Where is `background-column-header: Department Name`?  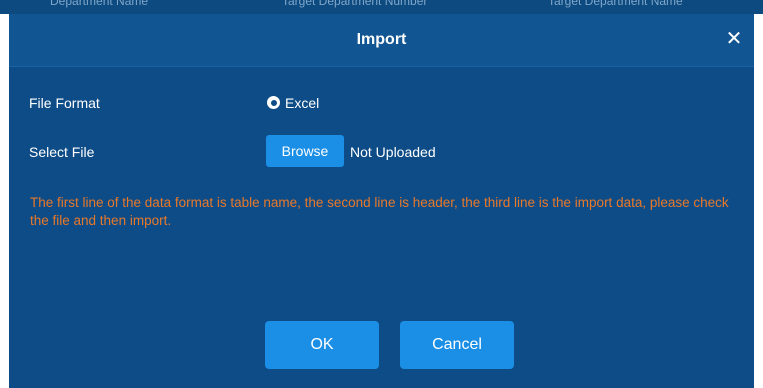 background-column-header: Department Name is located at coordinates (99, 4).